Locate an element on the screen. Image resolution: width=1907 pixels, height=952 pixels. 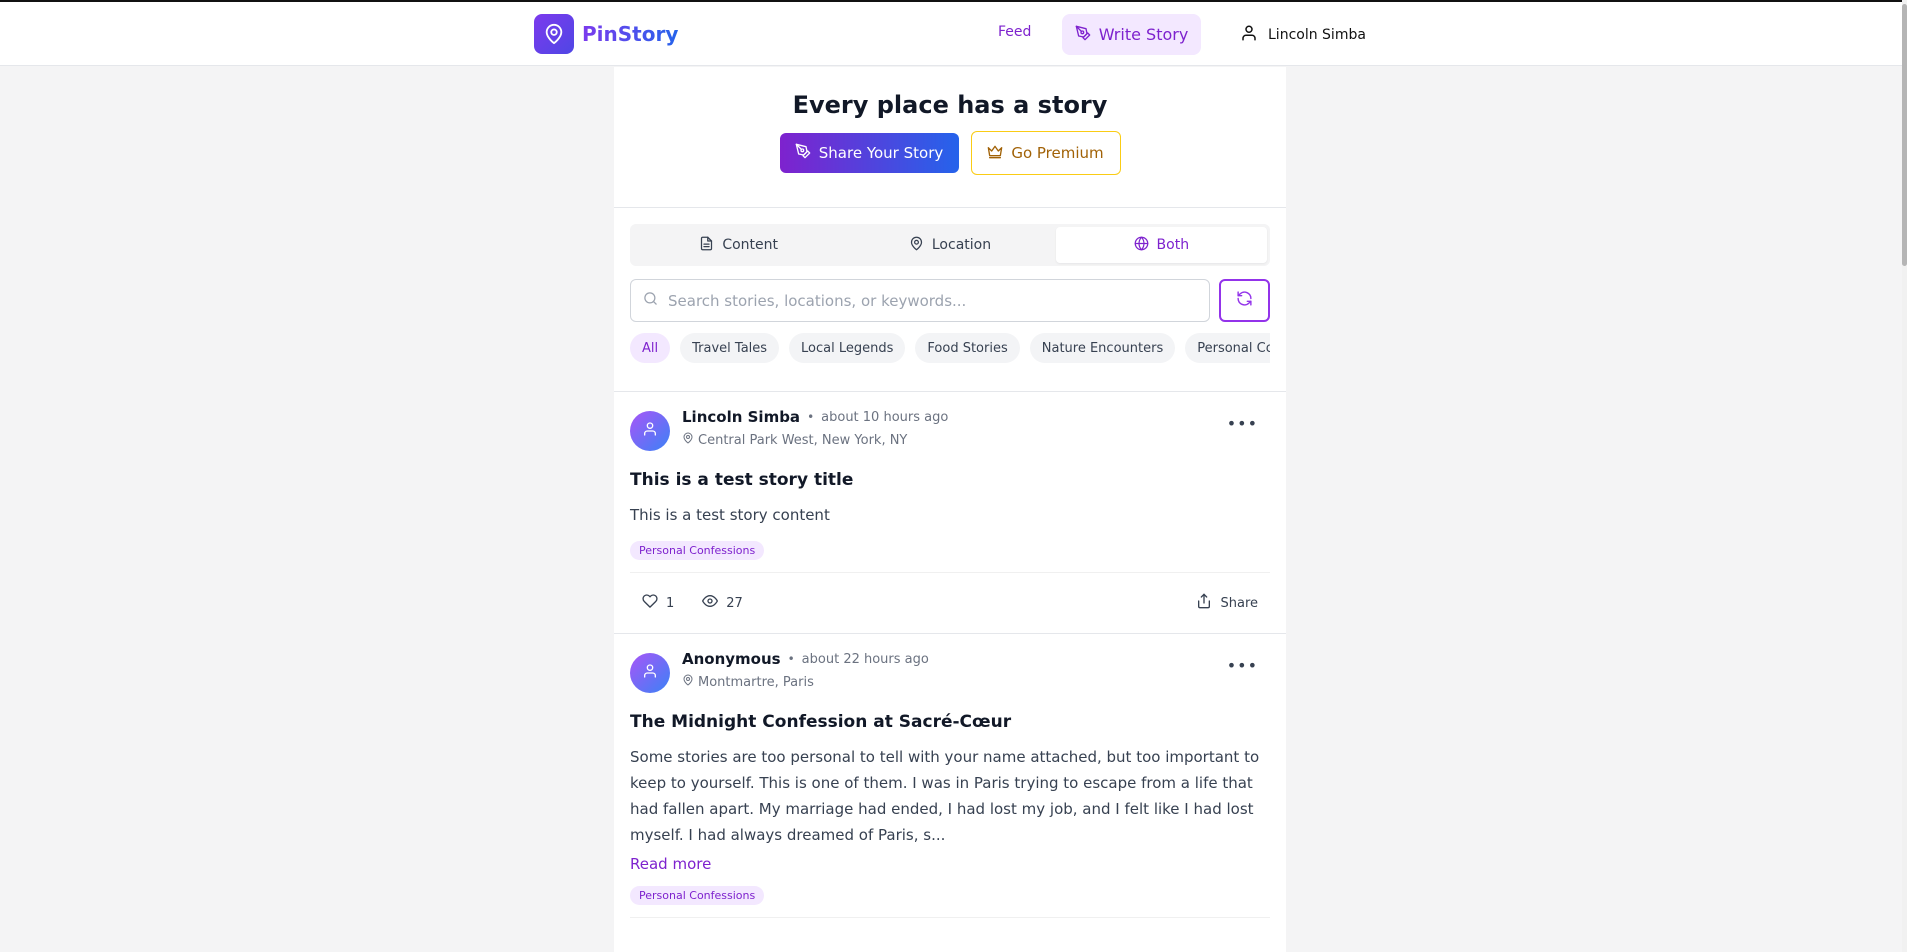
like-count: 1 is located at coordinates (670, 603).